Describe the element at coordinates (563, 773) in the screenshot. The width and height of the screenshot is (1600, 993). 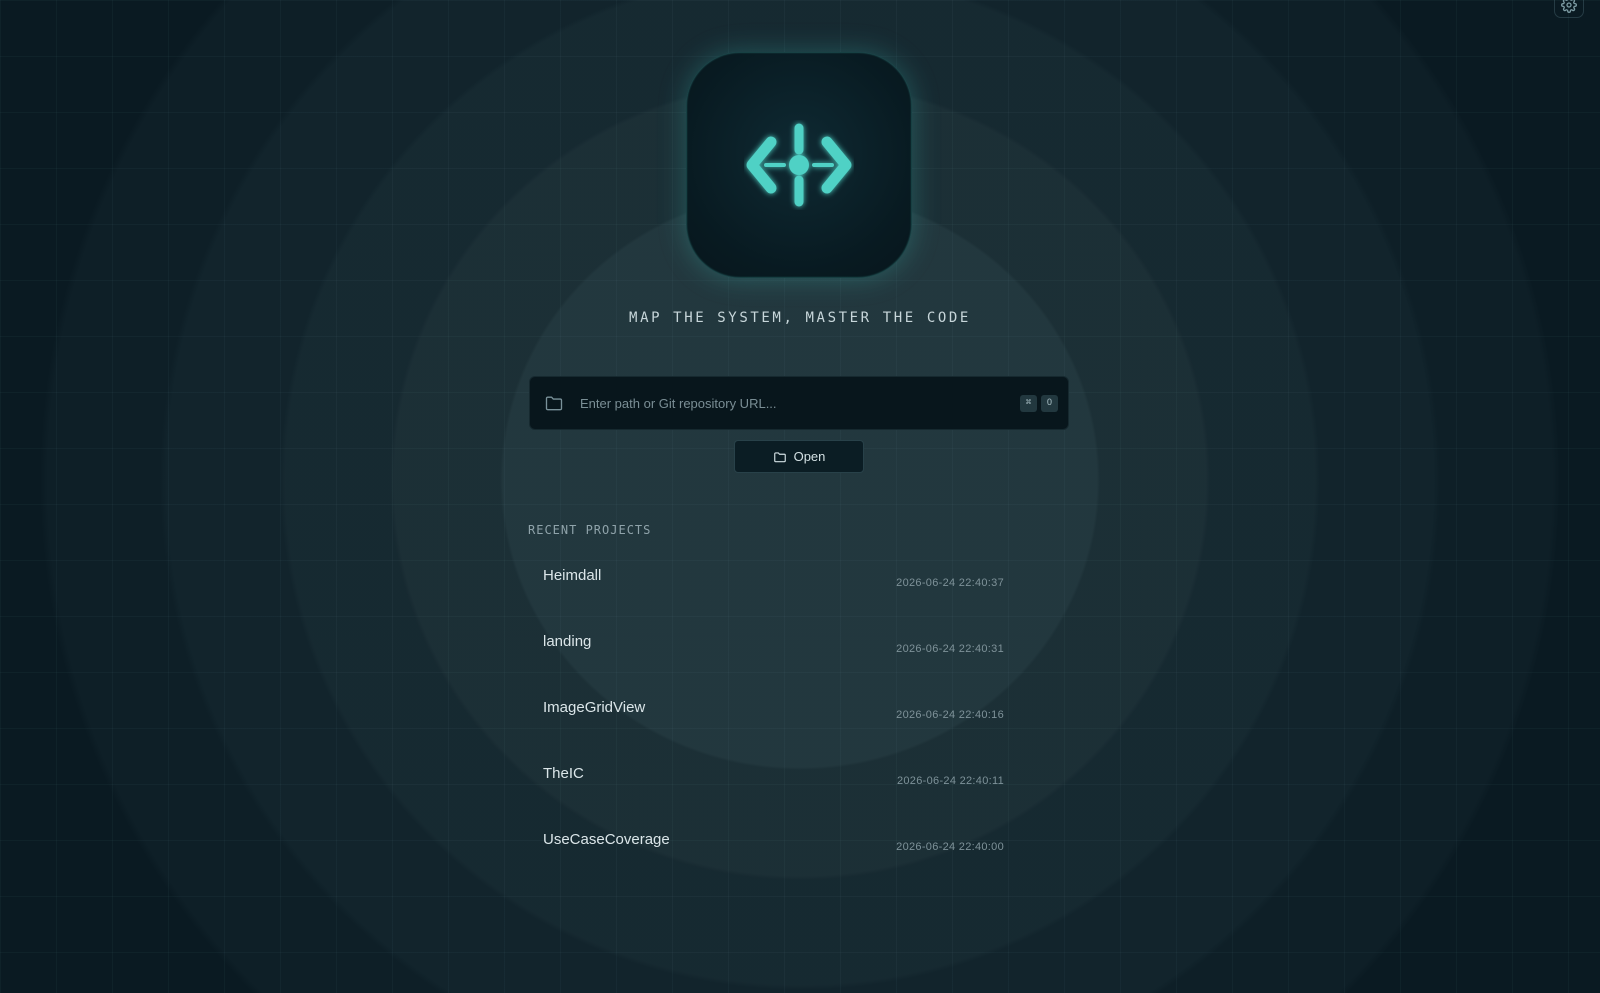
I see `project-name: TheIC` at that location.